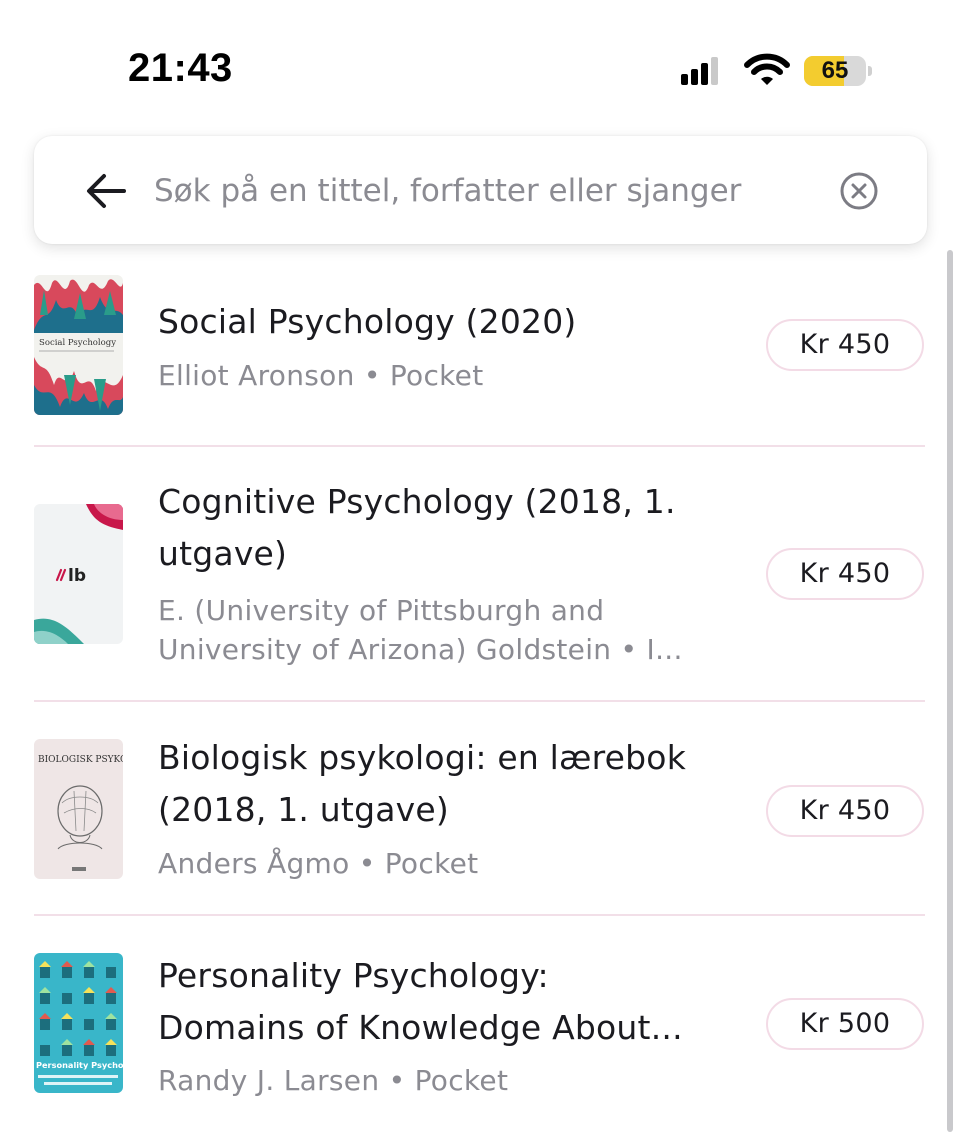  Describe the element at coordinates (701, 70) in the screenshot. I see `cellular-signal-icon` at that location.